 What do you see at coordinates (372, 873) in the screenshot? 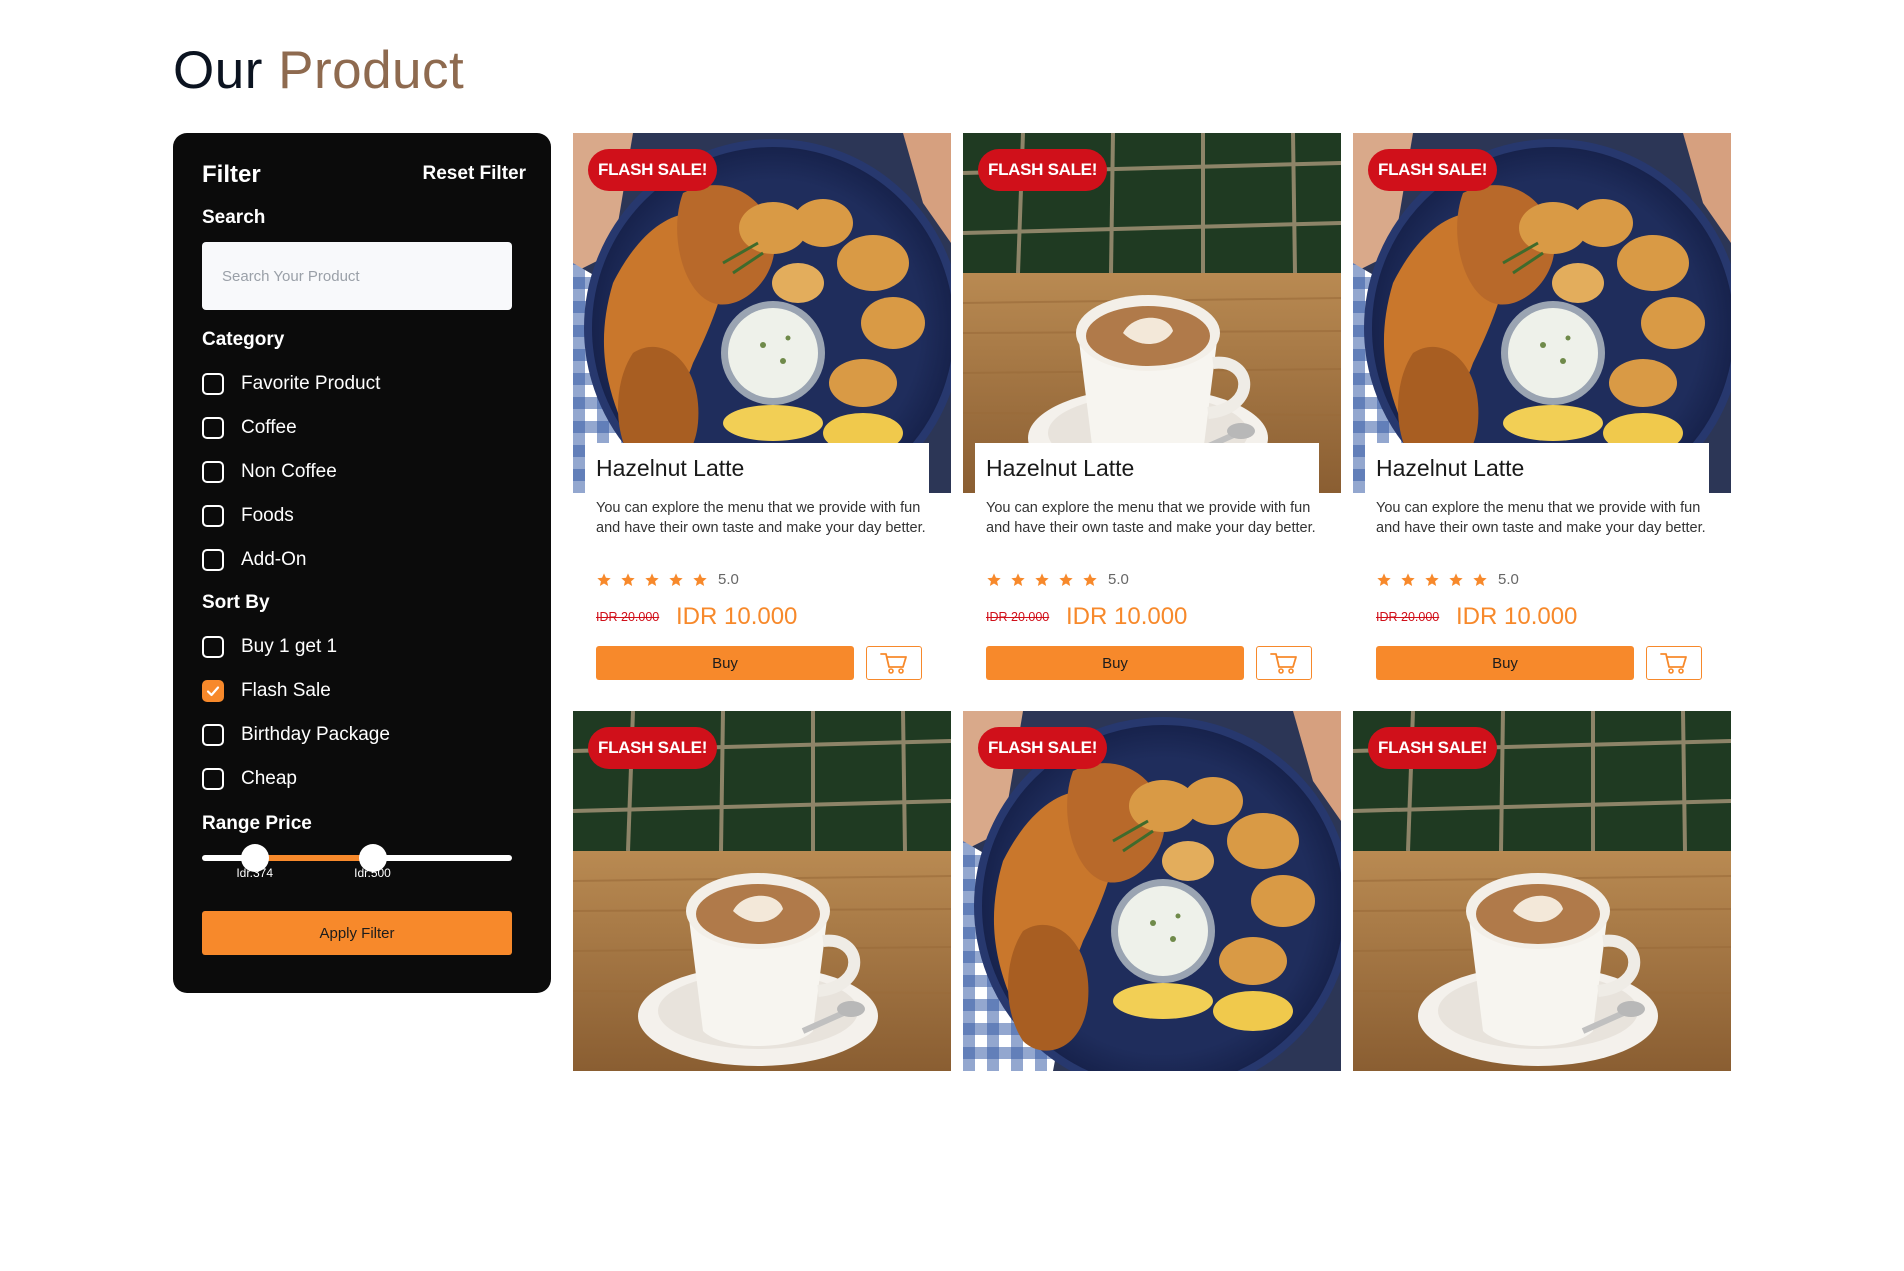
I see `range-max-label: Idr.500` at bounding box center [372, 873].